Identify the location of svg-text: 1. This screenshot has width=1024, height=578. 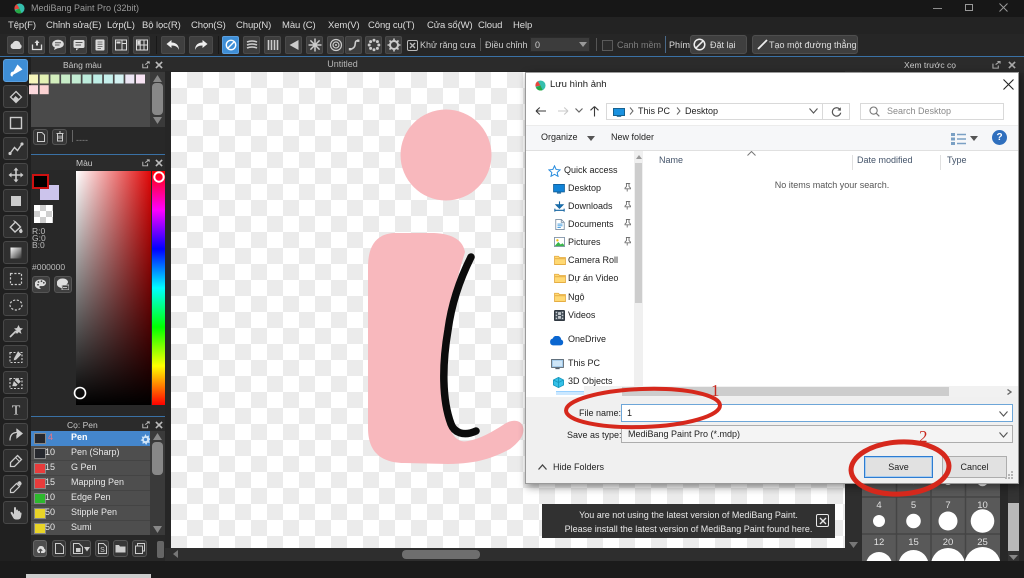
(715, 390).